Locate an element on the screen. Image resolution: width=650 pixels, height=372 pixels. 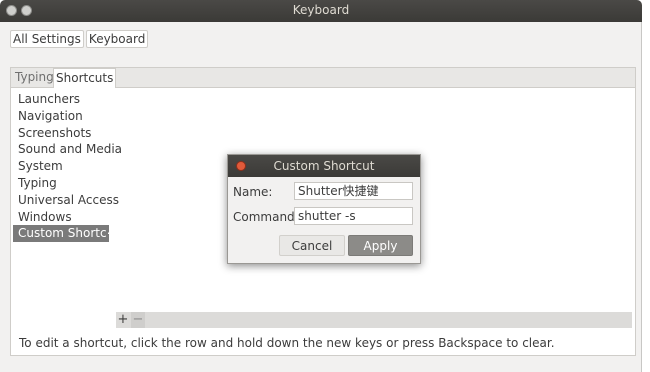
breadcrumb: All Settings Keyboard is located at coordinates (79, 39).